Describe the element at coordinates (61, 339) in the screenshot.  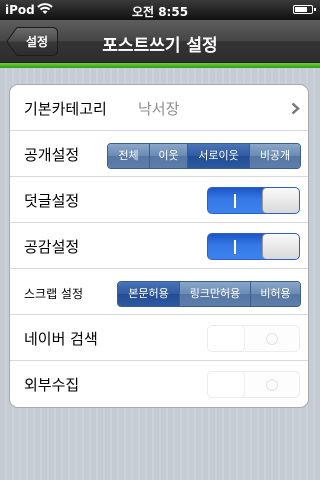
I see `naver-search-label: 네이버 검색` at that location.